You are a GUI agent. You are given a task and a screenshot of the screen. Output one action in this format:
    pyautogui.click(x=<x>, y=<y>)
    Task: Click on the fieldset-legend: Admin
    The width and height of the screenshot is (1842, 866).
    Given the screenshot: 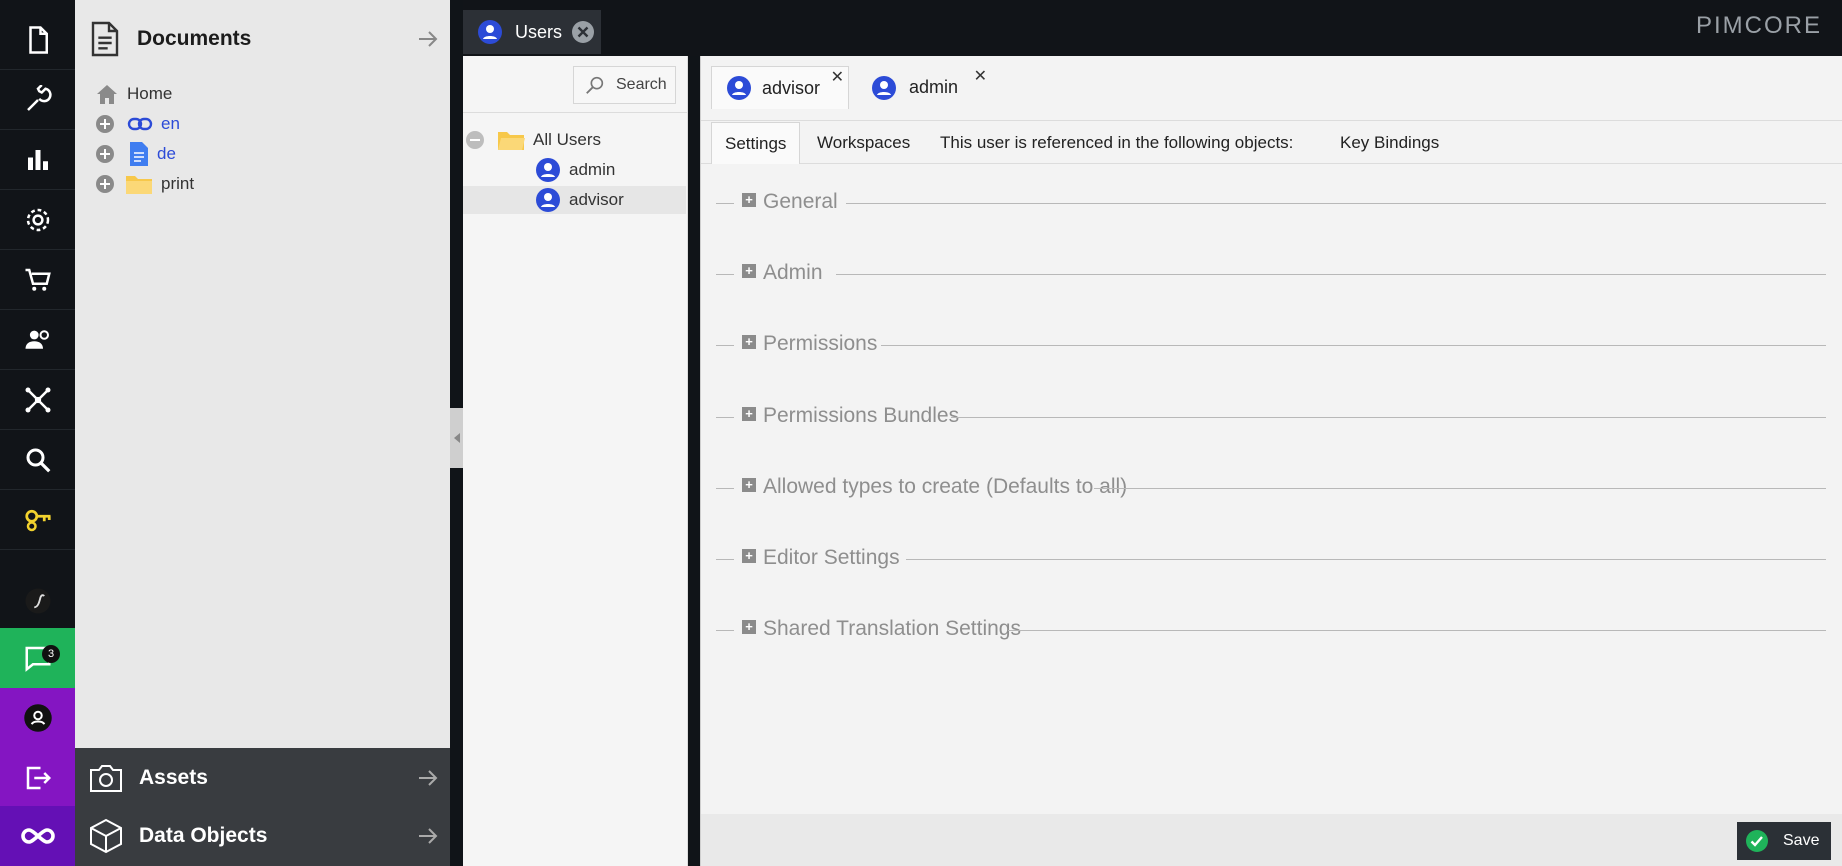 What is the action you would take?
    pyautogui.click(x=796, y=273)
    